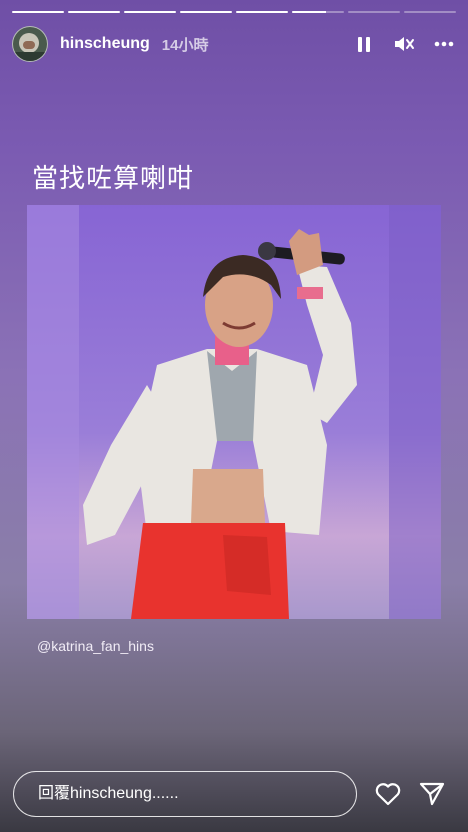 The height and width of the screenshot is (832, 468). What do you see at coordinates (113, 178) in the screenshot?
I see `story-caption: 當找咗算喇咁` at bounding box center [113, 178].